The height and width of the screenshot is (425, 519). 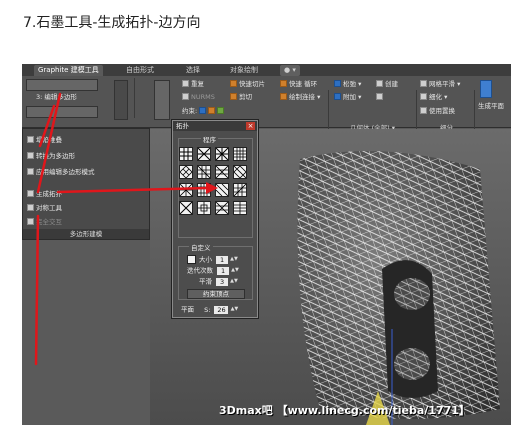 I want to click on page-heading: 7.石墨工具-生成拓扑-边方向, so click(x=112, y=23).